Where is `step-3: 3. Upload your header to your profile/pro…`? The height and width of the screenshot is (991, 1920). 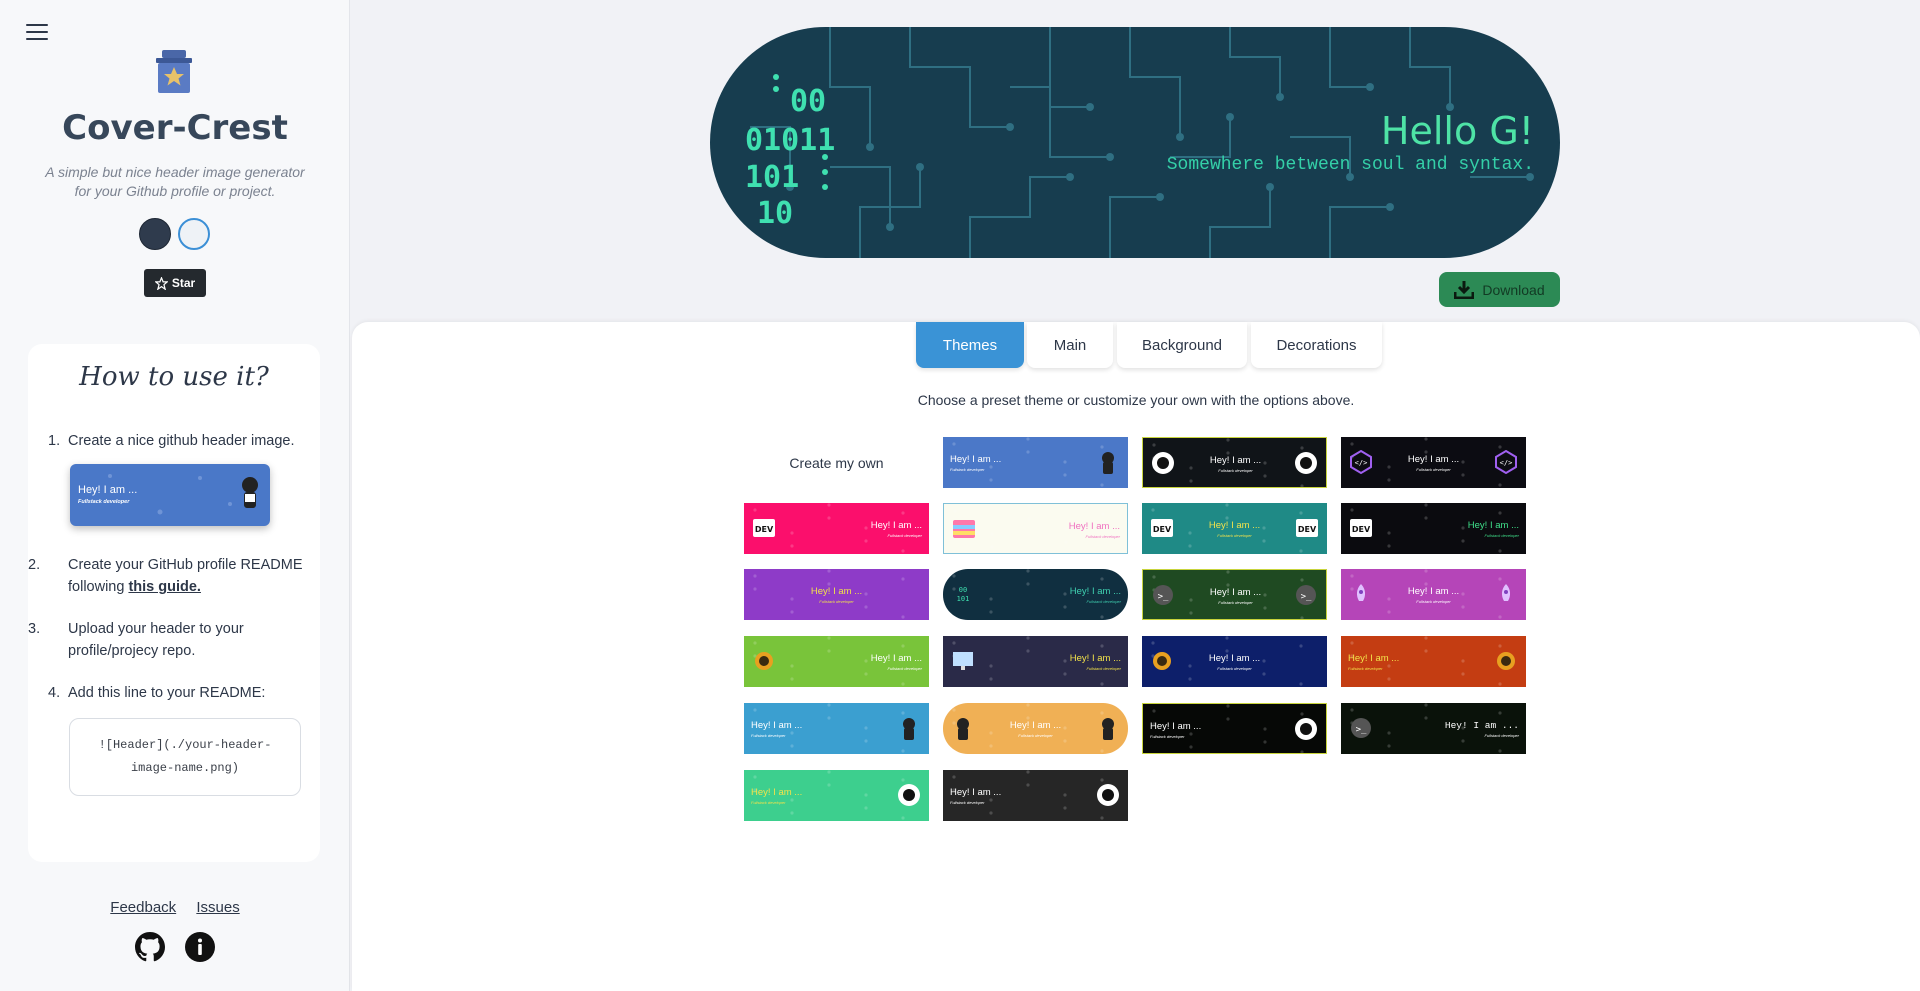 step-3: 3. Upload your header to your profile/pro… is located at coordinates (136, 640).